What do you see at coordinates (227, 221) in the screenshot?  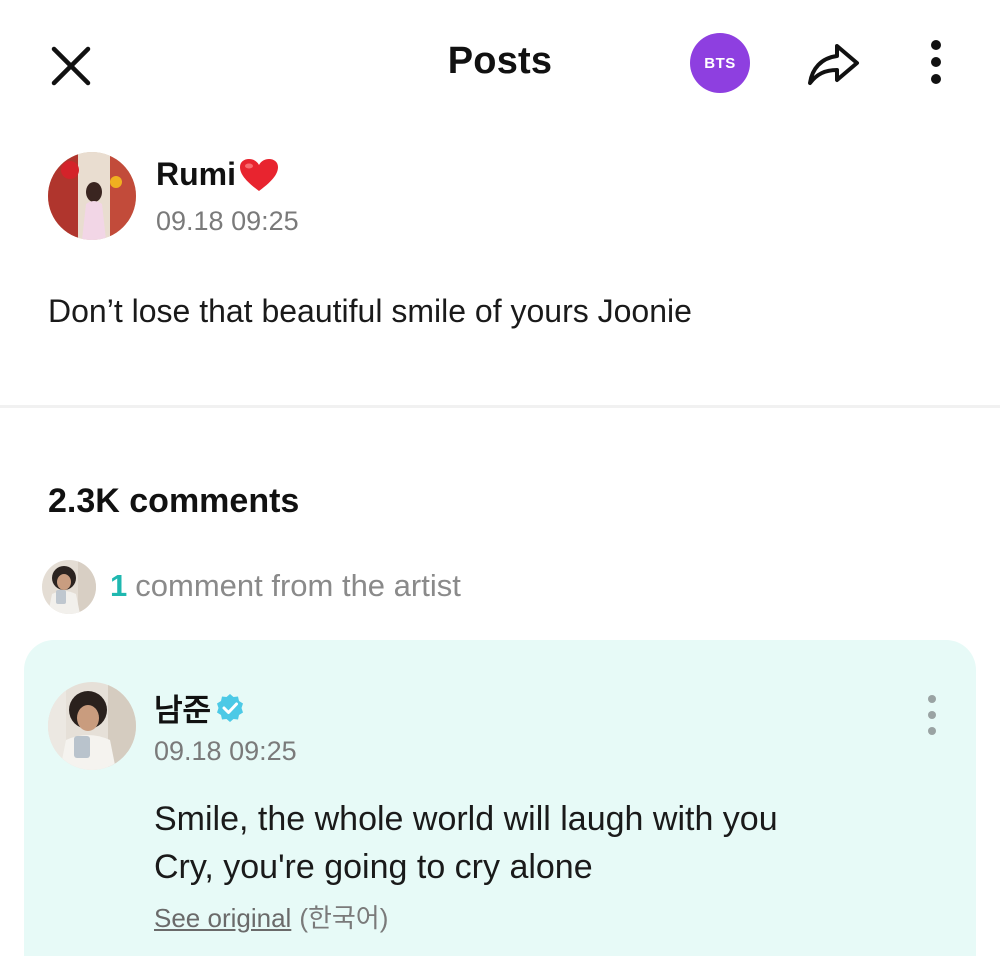 I see `post-timestamp: 09.18 09:25` at bounding box center [227, 221].